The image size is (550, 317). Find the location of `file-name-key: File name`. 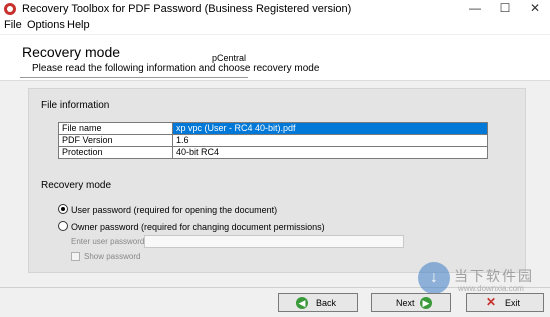

file-name-key: File name is located at coordinates (115, 128).